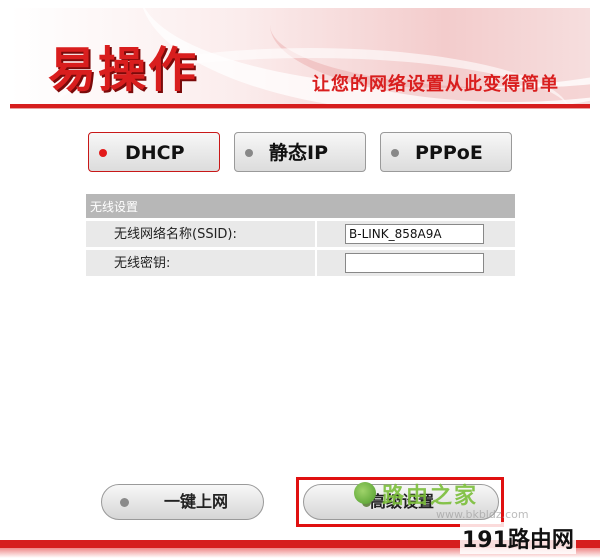  What do you see at coordinates (300, 263) in the screenshot?
I see `wireless-key-row: 无线密钥:` at bounding box center [300, 263].